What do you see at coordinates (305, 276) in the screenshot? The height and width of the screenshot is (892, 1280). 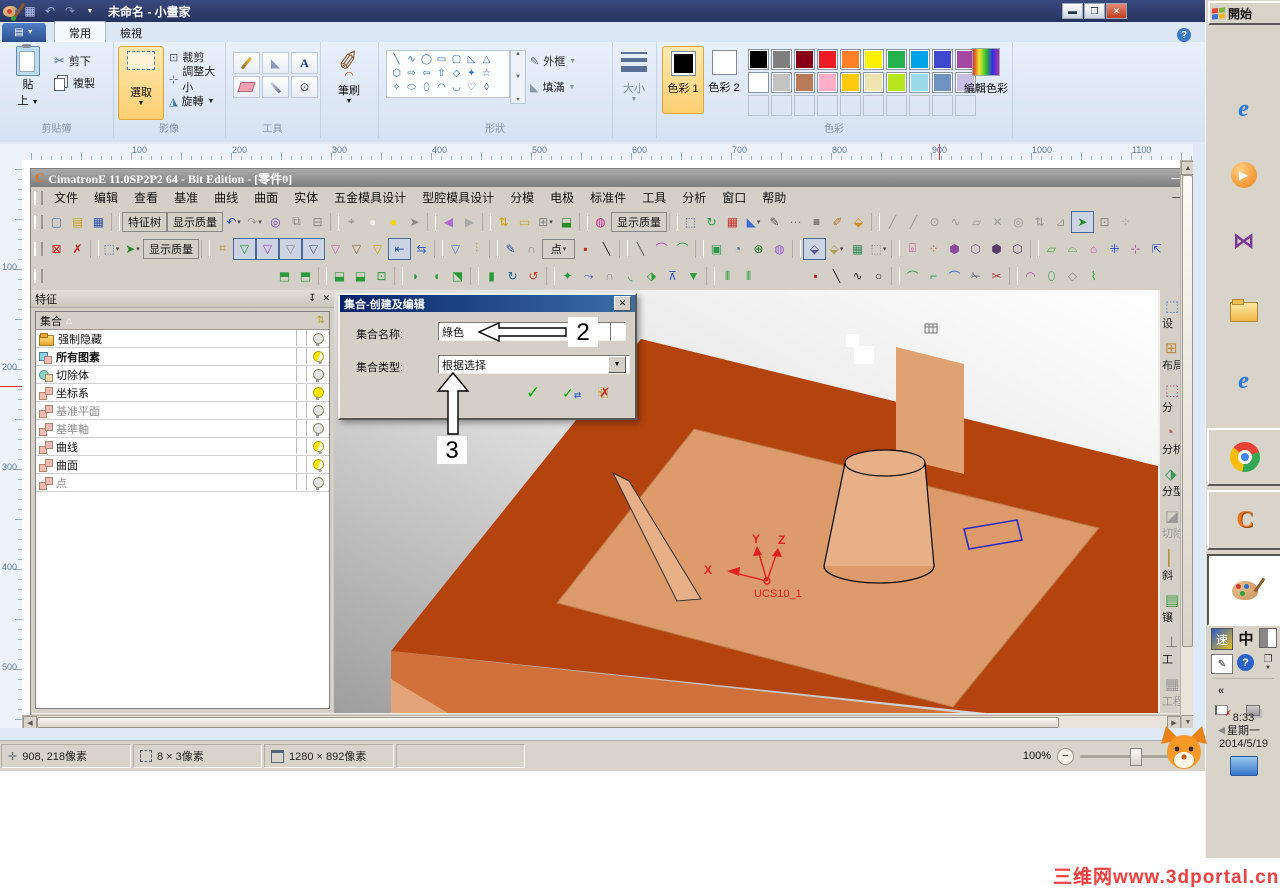 I see `solid-new-2: ⬒` at bounding box center [305, 276].